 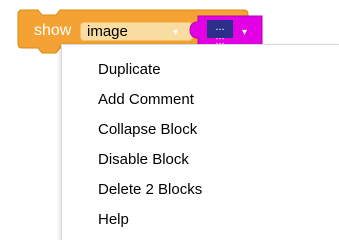 I want to click on show-label: show, so click(x=53, y=30).